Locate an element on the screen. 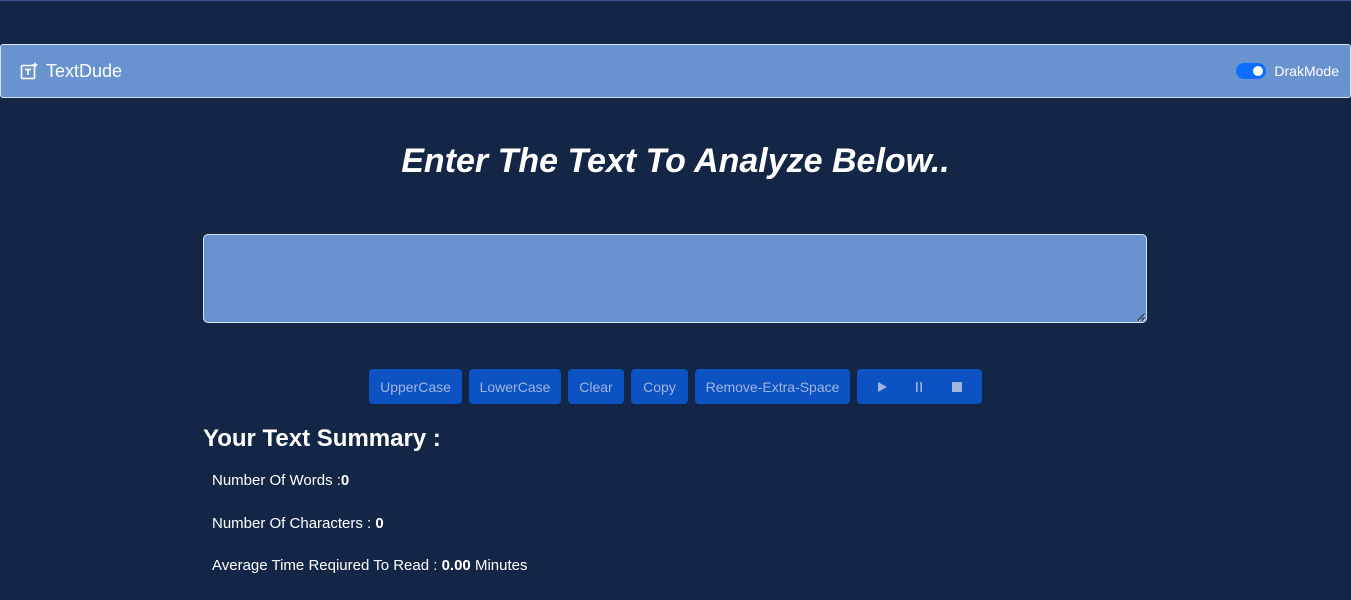 Image resolution: width=1351 pixels, height=600 pixels. toggle-knob is located at coordinates (1258, 71).